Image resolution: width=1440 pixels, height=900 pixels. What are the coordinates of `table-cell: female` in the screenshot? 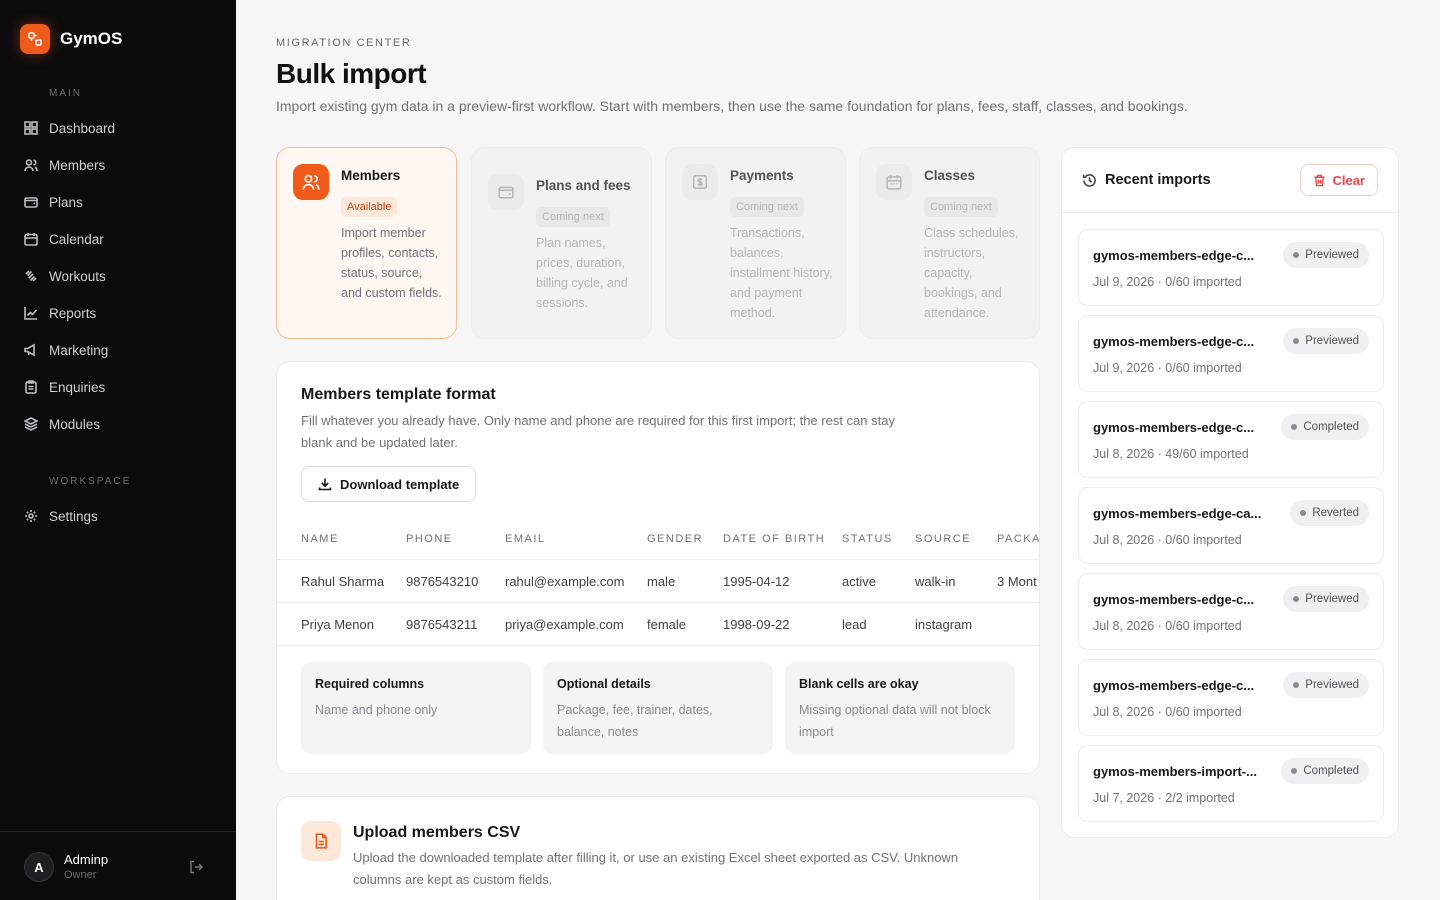 It's located at (667, 624).